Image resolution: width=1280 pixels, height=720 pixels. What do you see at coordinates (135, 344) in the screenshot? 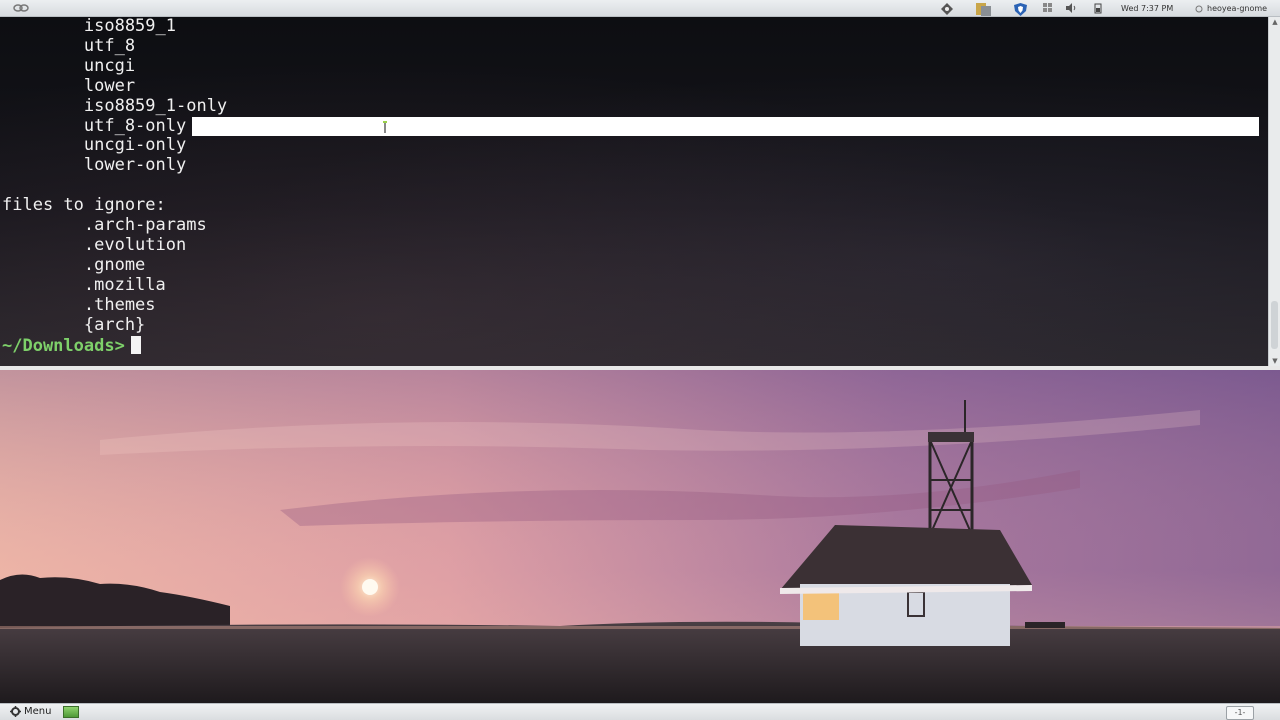
I see `text-cursor` at bounding box center [135, 344].